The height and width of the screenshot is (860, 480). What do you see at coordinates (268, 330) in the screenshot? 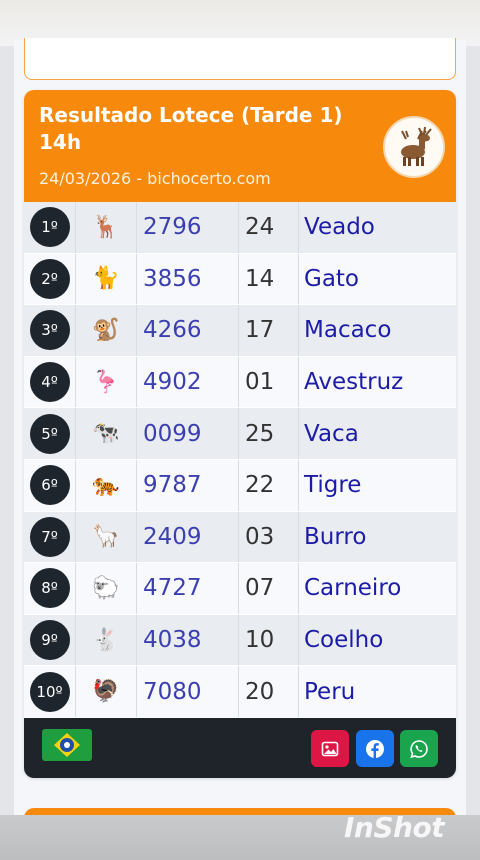
I see `group-number: 17` at bounding box center [268, 330].